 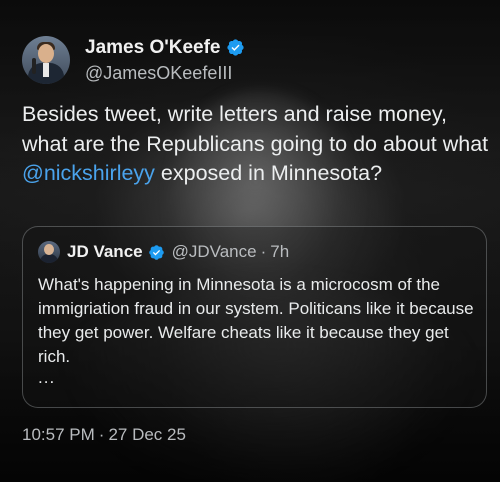 What do you see at coordinates (268, 173) in the screenshot?
I see `tweet-text-part: exposed in Minnesota?` at bounding box center [268, 173].